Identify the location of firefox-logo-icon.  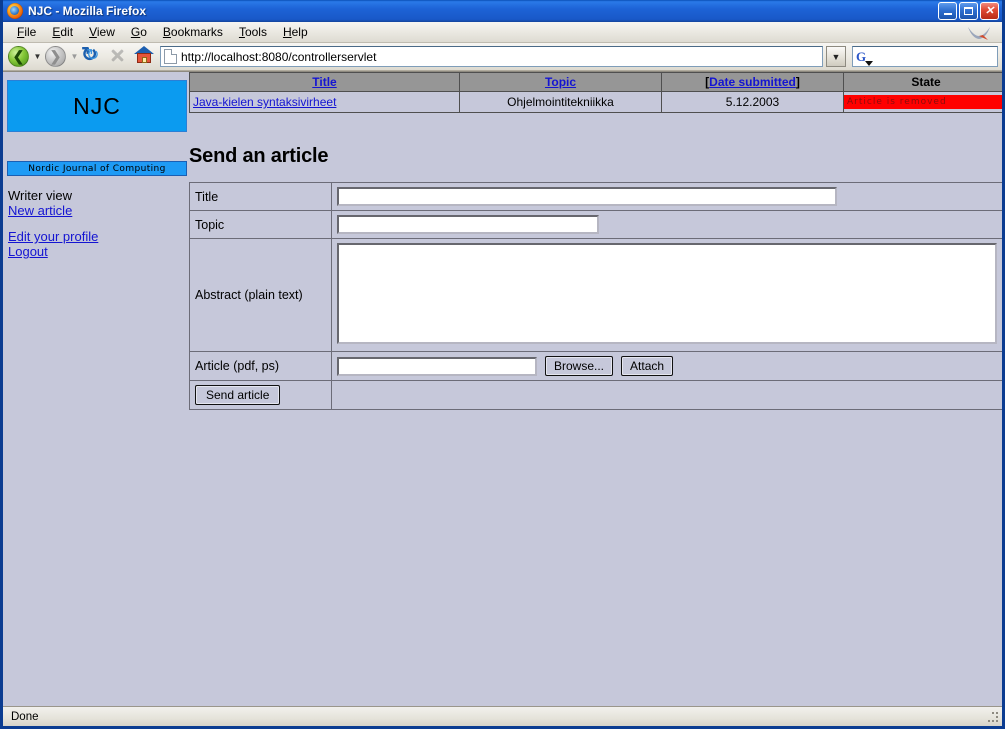
(15, 11).